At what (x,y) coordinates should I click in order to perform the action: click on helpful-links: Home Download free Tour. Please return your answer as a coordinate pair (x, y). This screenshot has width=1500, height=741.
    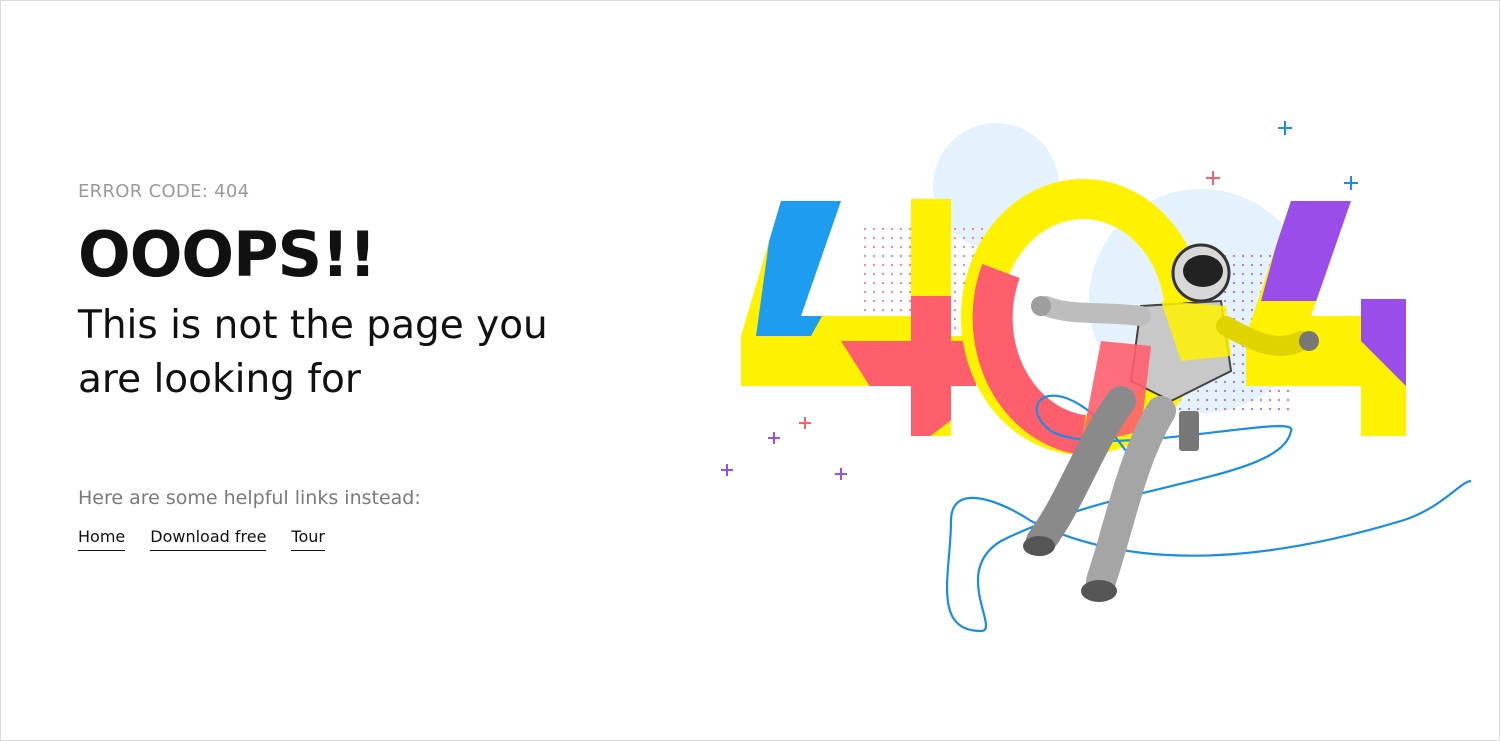
    Looking at the image, I should click on (358, 539).